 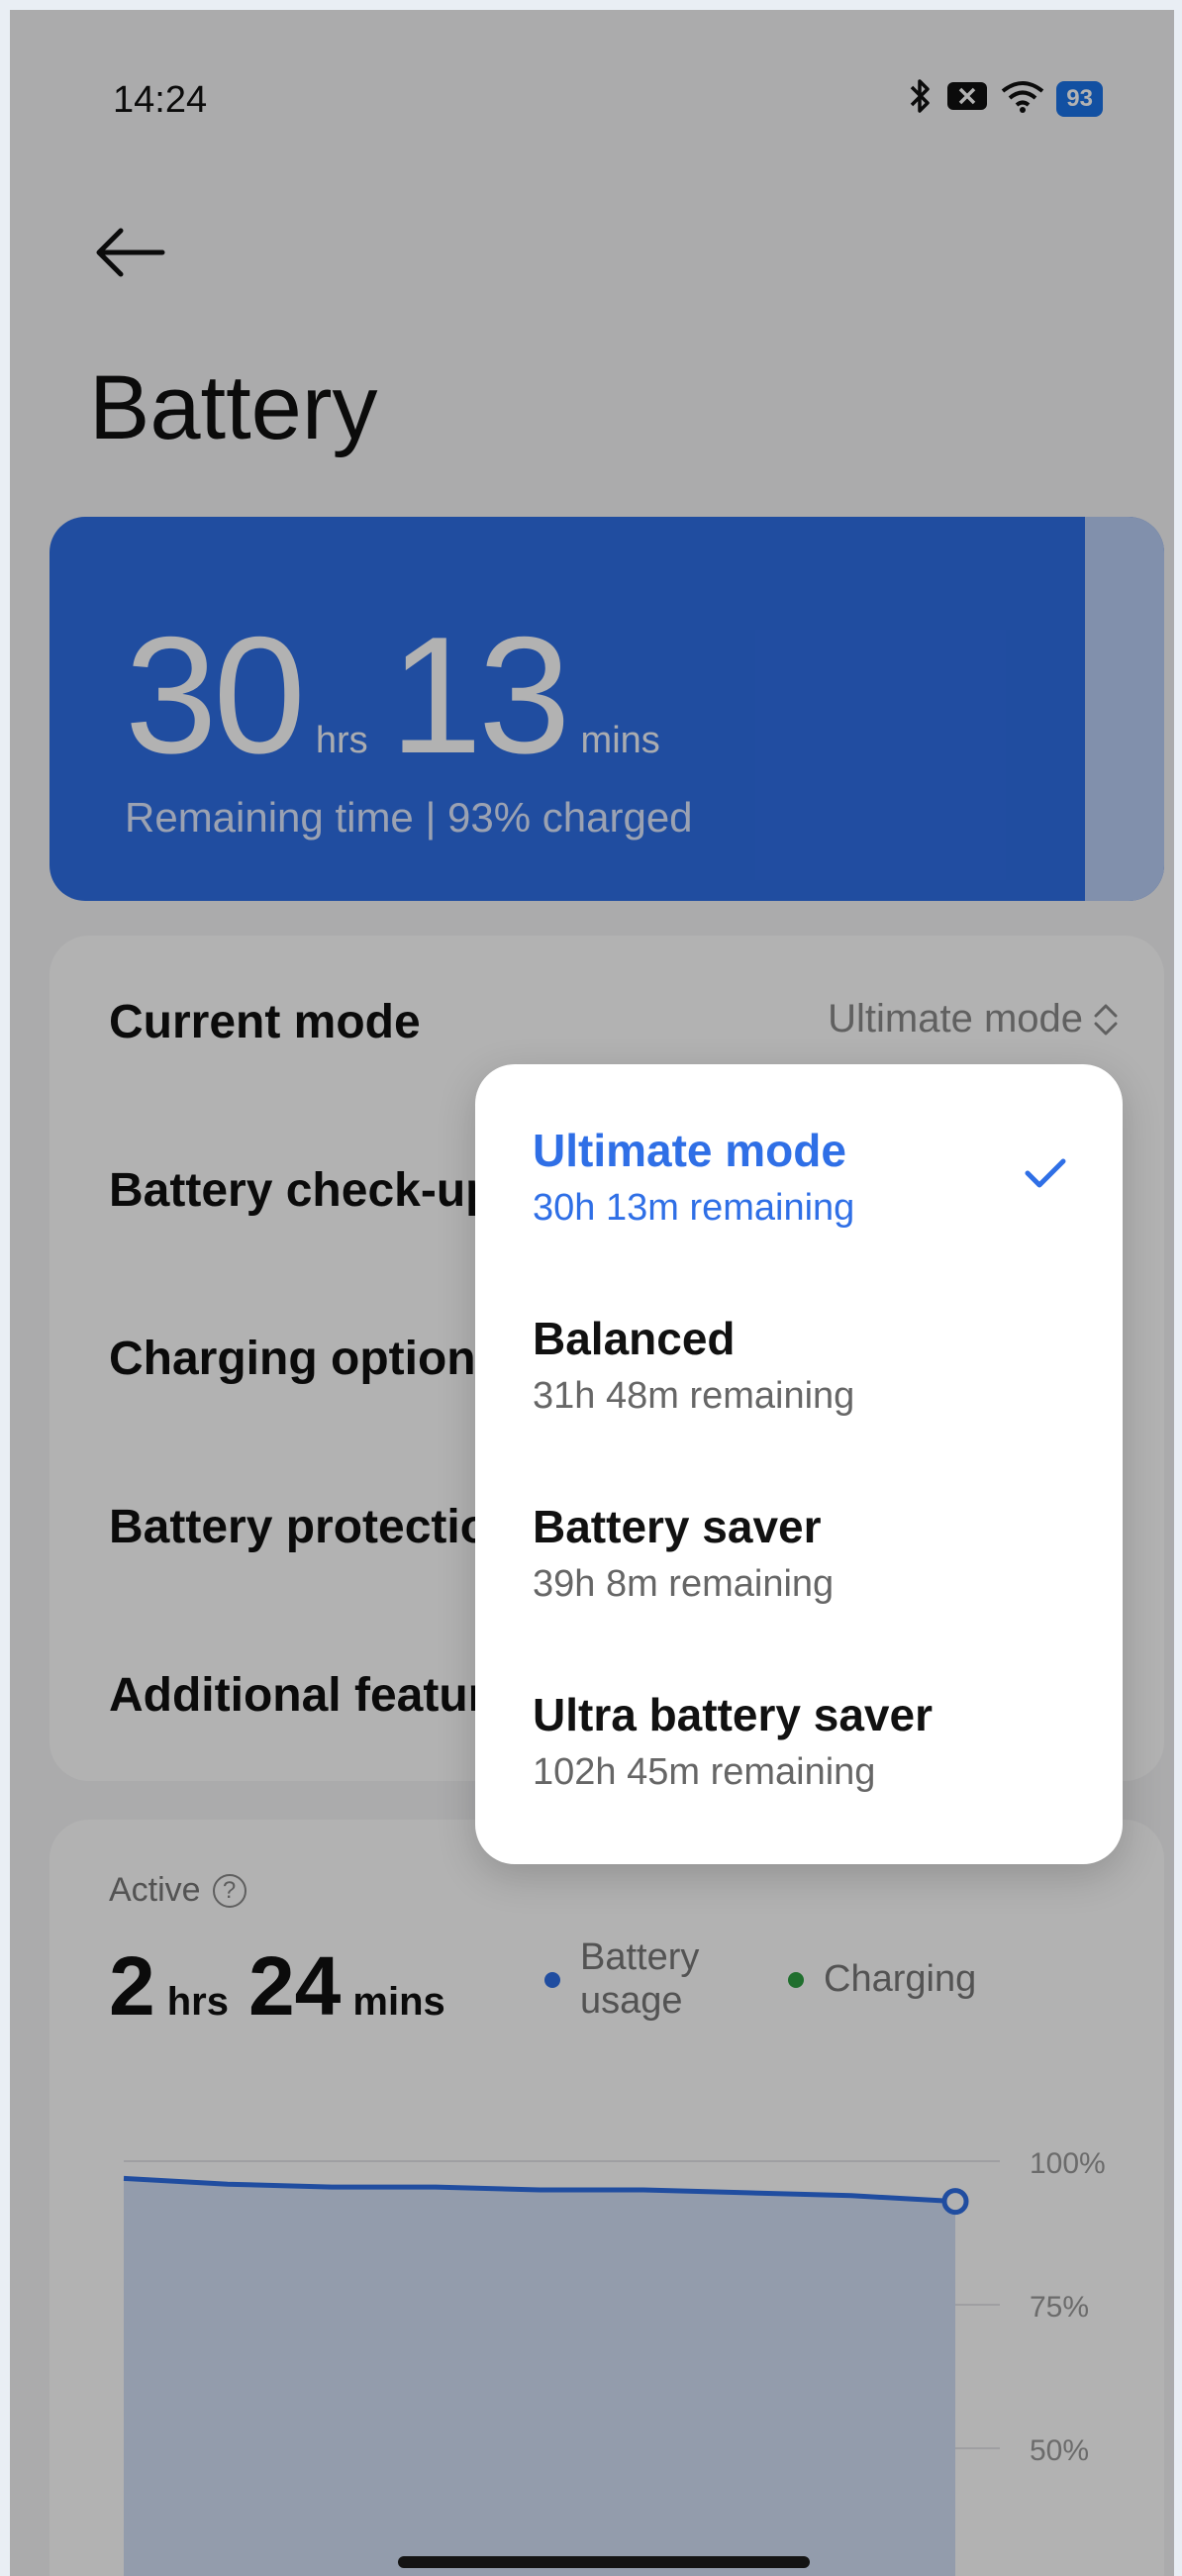 I want to click on mode-option-title: Ultimate mode, so click(x=689, y=1151).